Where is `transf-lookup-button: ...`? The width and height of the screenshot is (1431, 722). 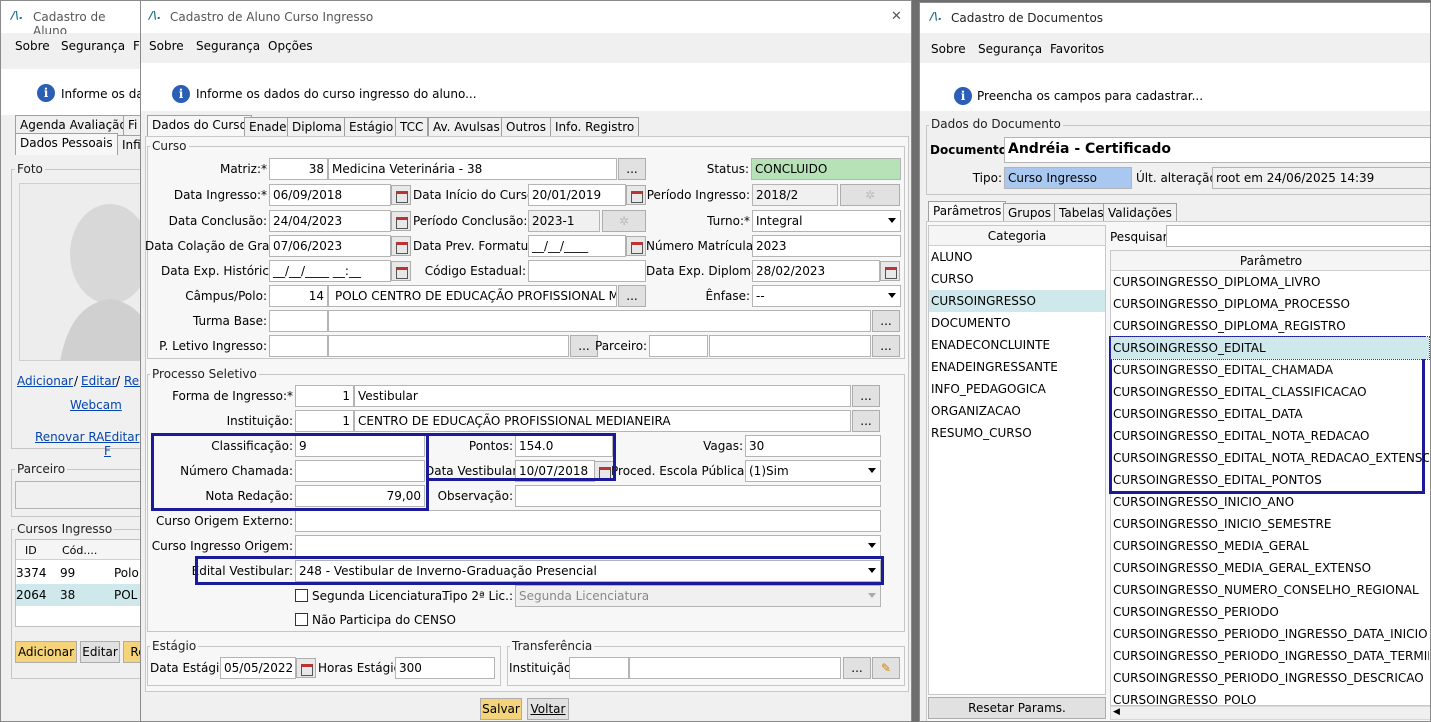
transf-lookup-button: ... is located at coordinates (857, 668).